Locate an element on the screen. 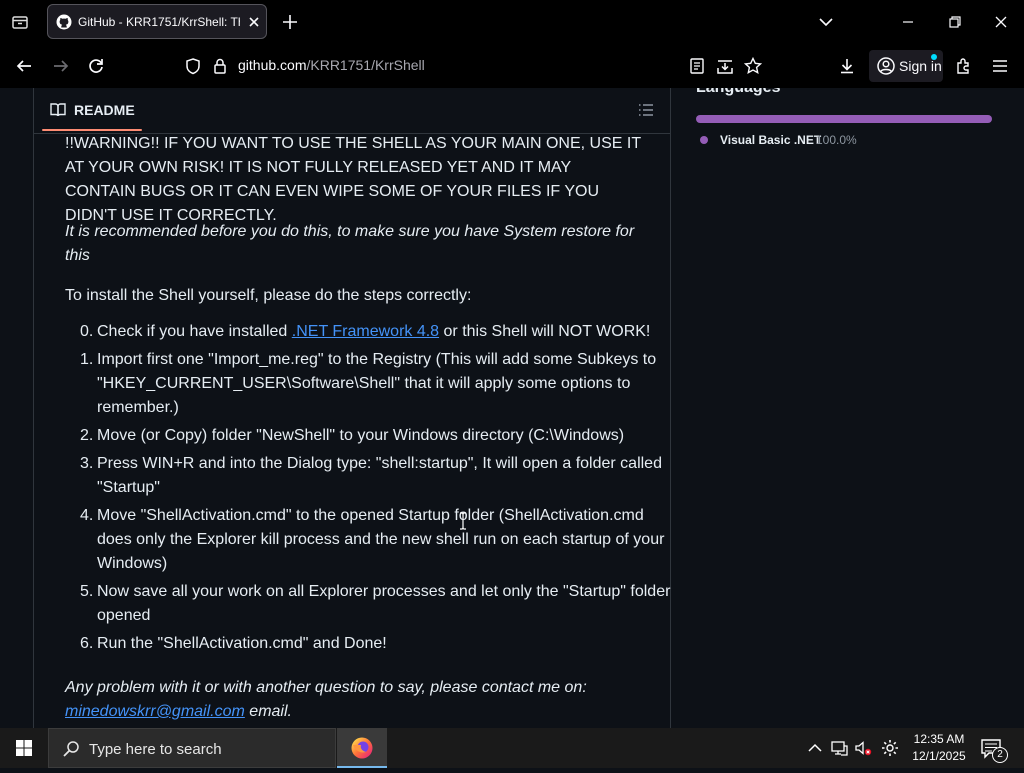  outline-list-icon is located at coordinates (646, 110).